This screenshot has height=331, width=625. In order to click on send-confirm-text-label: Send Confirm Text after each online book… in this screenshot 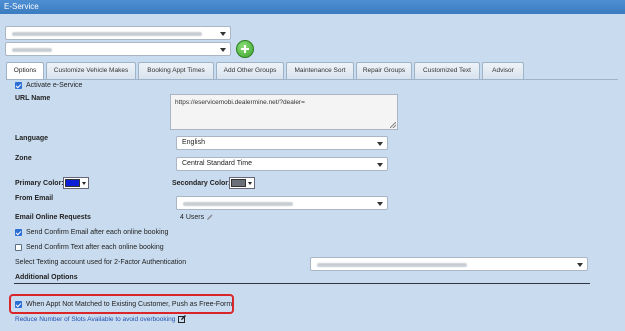, I will do `click(95, 247)`.